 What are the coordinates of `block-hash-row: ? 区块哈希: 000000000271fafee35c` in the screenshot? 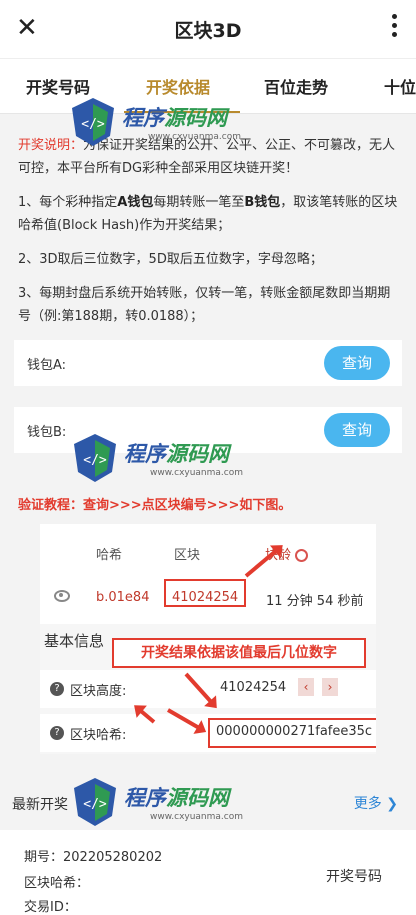 It's located at (208, 733).